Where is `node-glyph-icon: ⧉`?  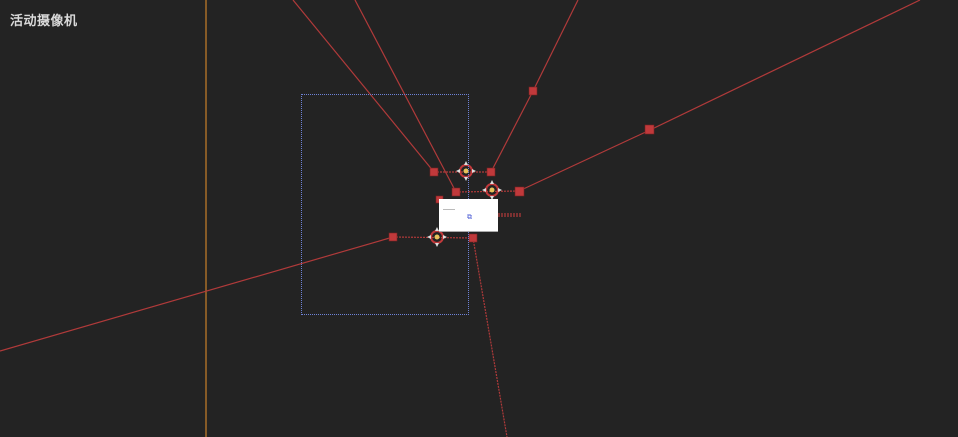
node-glyph-icon: ⧉ is located at coordinates (469, 217).